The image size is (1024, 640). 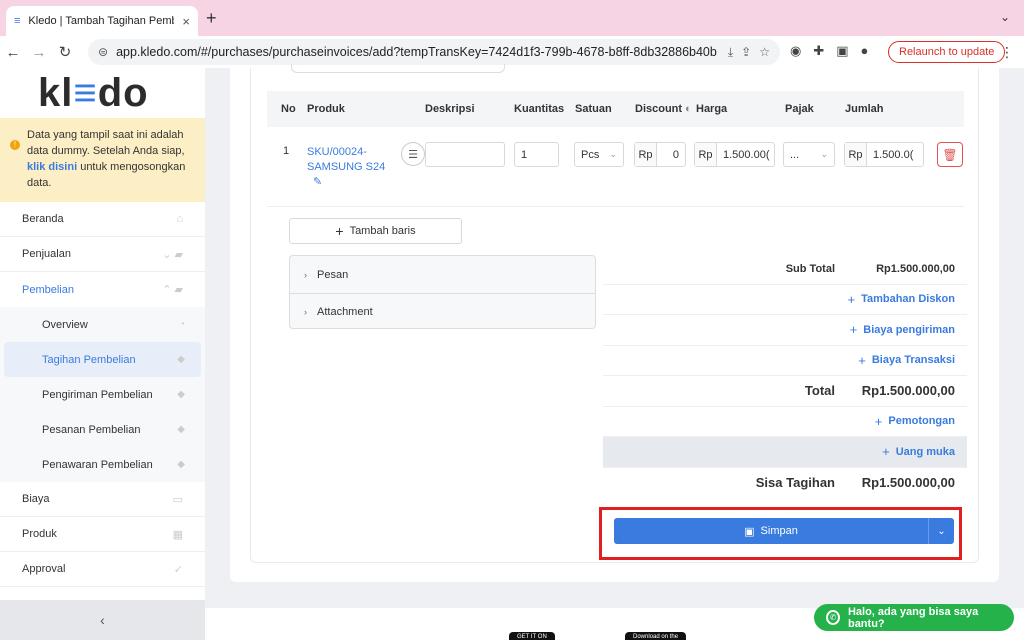 What do you see at coordinates (809, 154) in the screenshot?
I see `tax-select: ... ⌄` at bounding box center [809, 154].